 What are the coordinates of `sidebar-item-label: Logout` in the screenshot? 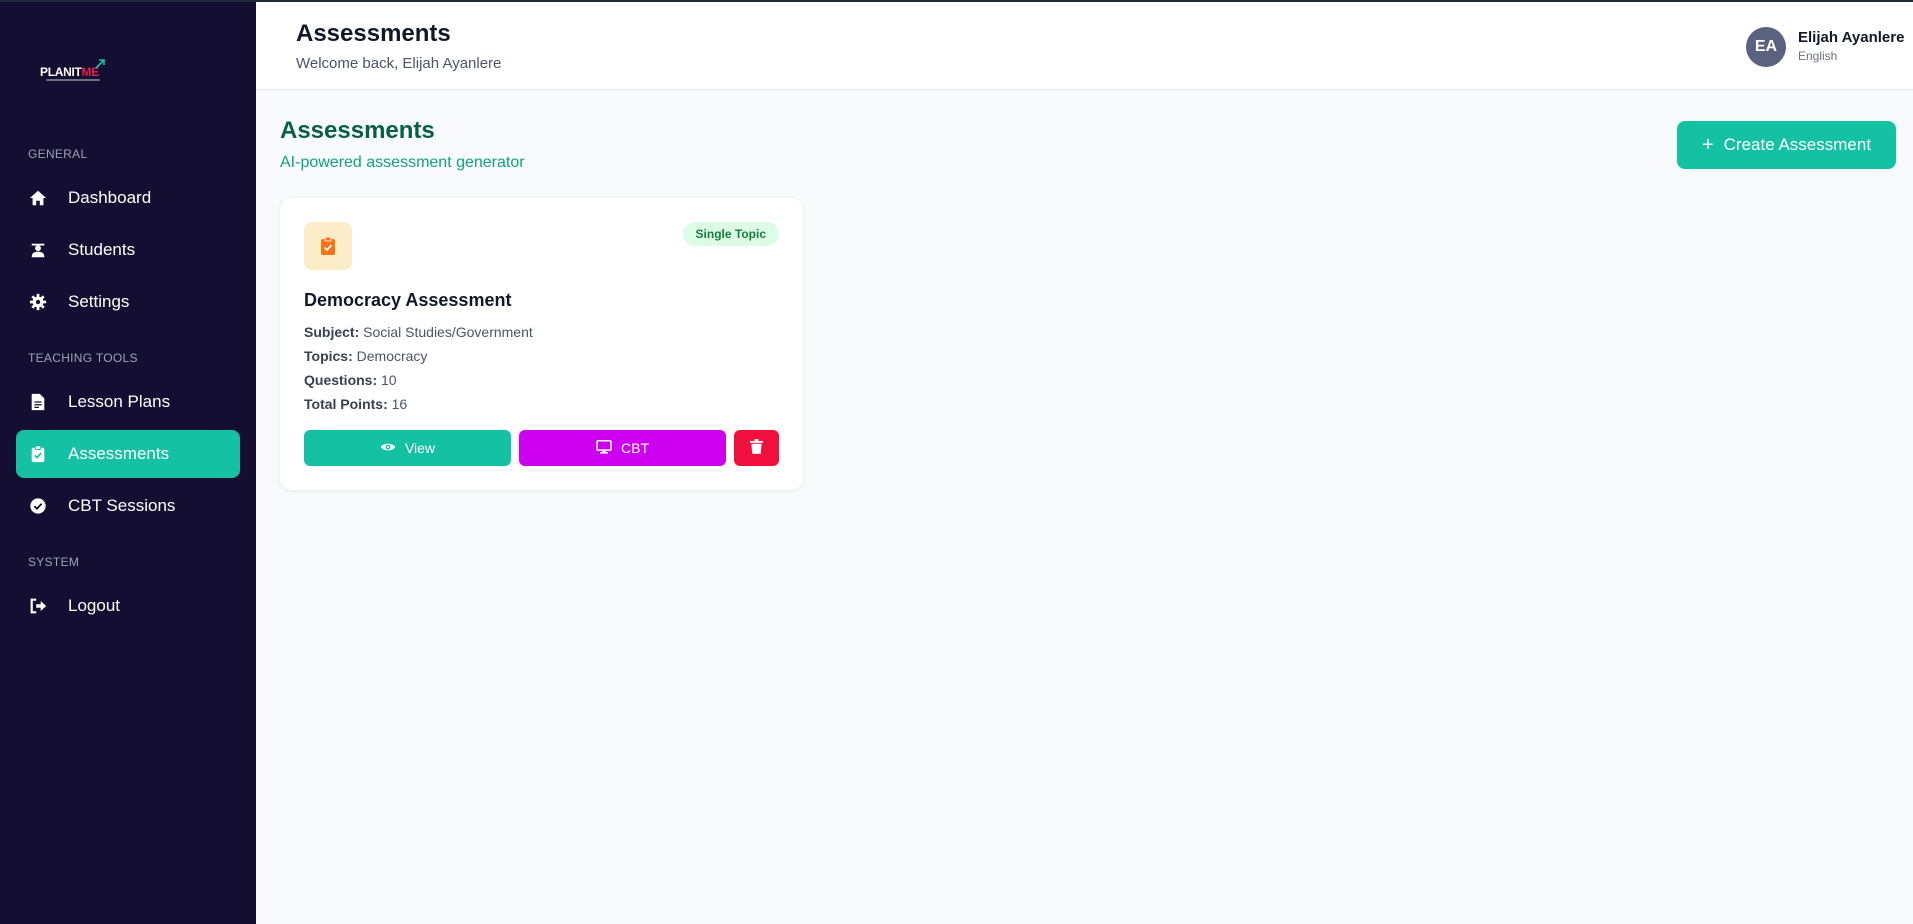 It's located at (94, 605).